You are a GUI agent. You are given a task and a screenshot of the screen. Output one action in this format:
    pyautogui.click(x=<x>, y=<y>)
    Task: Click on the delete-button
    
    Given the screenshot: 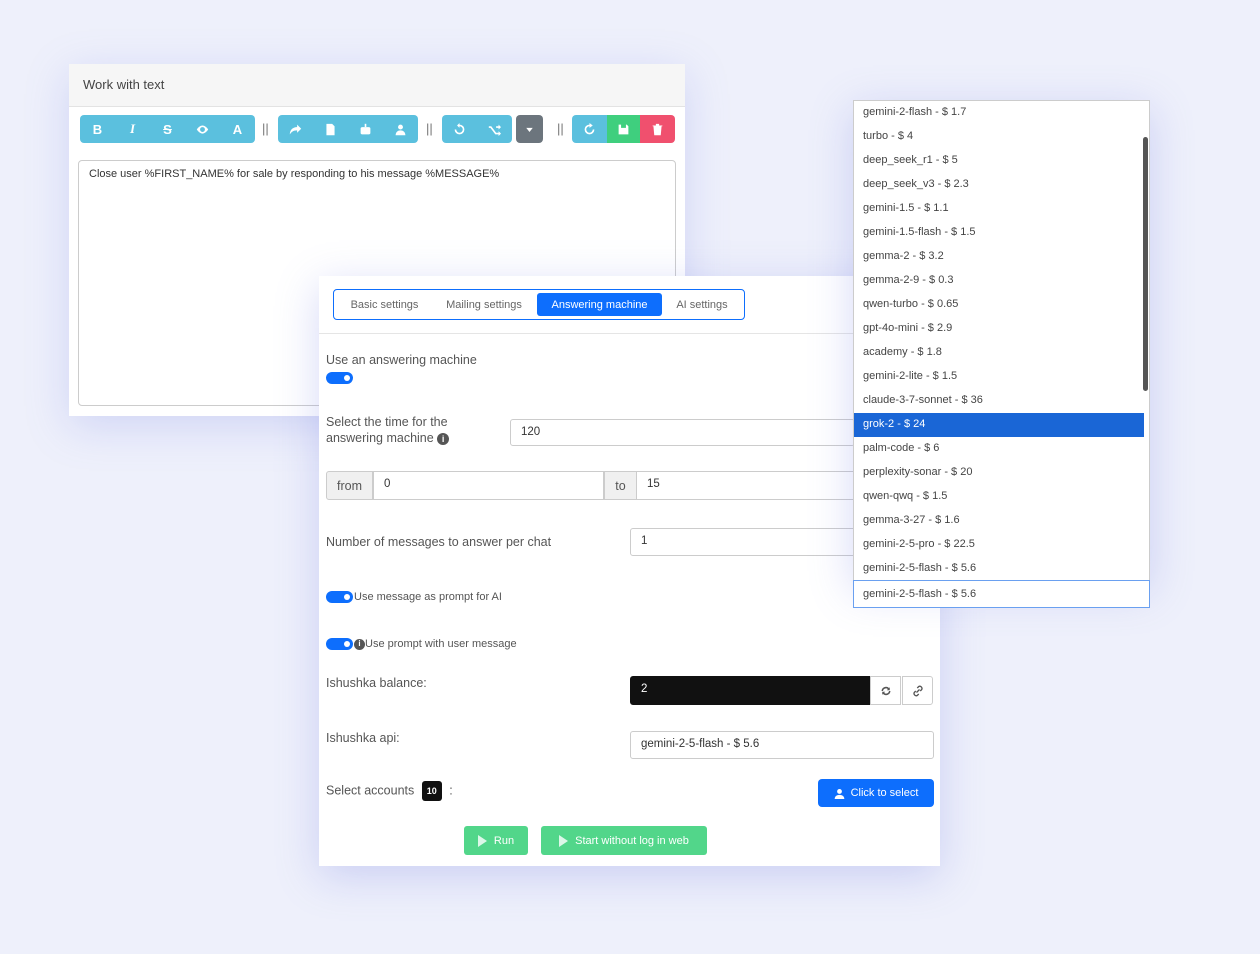 What is the action you would take?
    pyautogui.click(x=657, y=129)
    